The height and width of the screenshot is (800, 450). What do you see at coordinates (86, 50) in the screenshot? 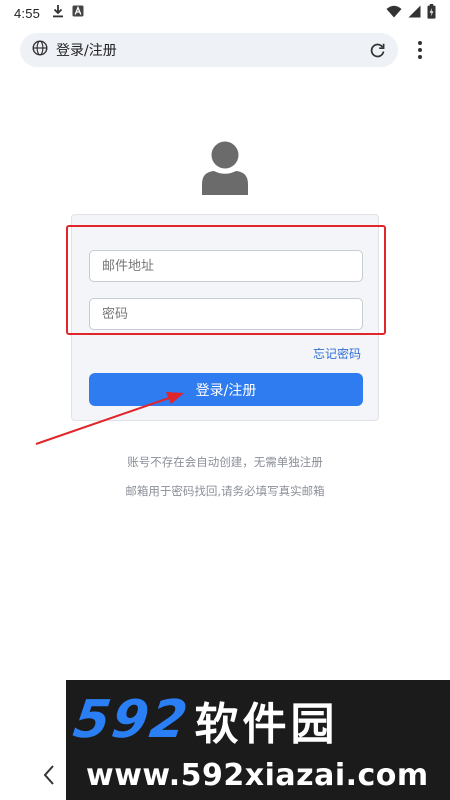
I see `address-title: 登录/注册` at bounding box center [86, 50].